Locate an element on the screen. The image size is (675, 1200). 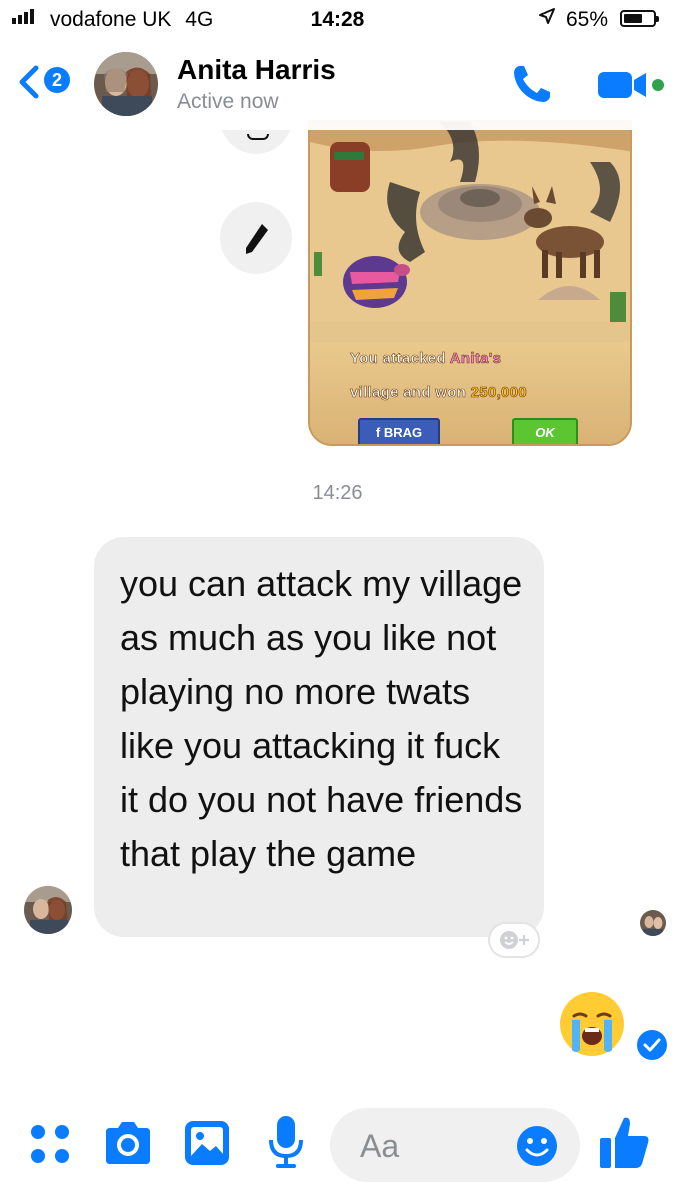
pencil-icon is located at coordinates (257, 239).